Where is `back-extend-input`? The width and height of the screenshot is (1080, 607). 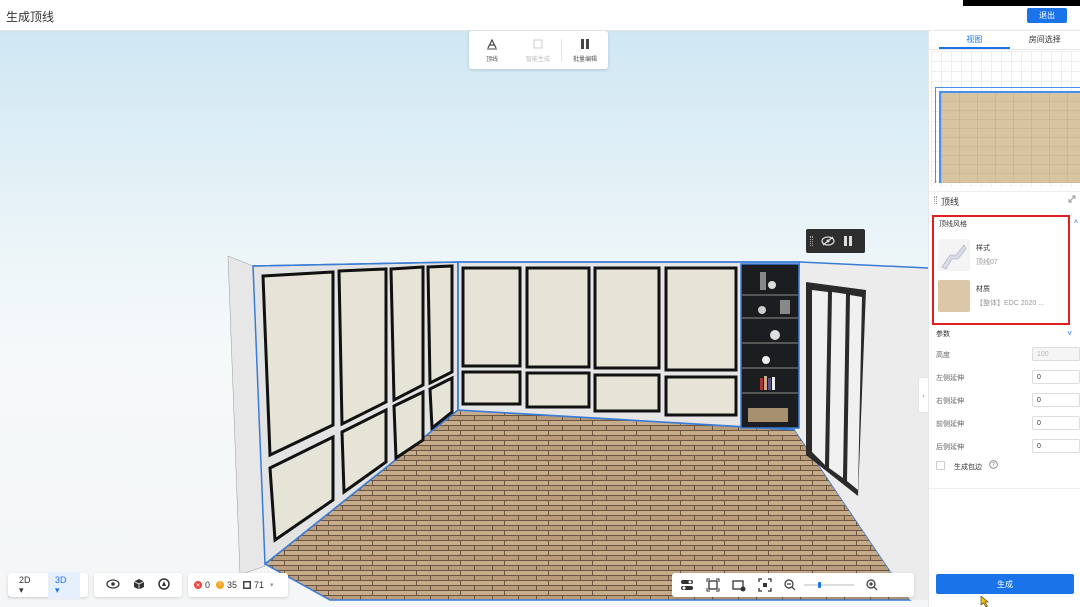 back-extend-input is located at coordinates (1056, 446).